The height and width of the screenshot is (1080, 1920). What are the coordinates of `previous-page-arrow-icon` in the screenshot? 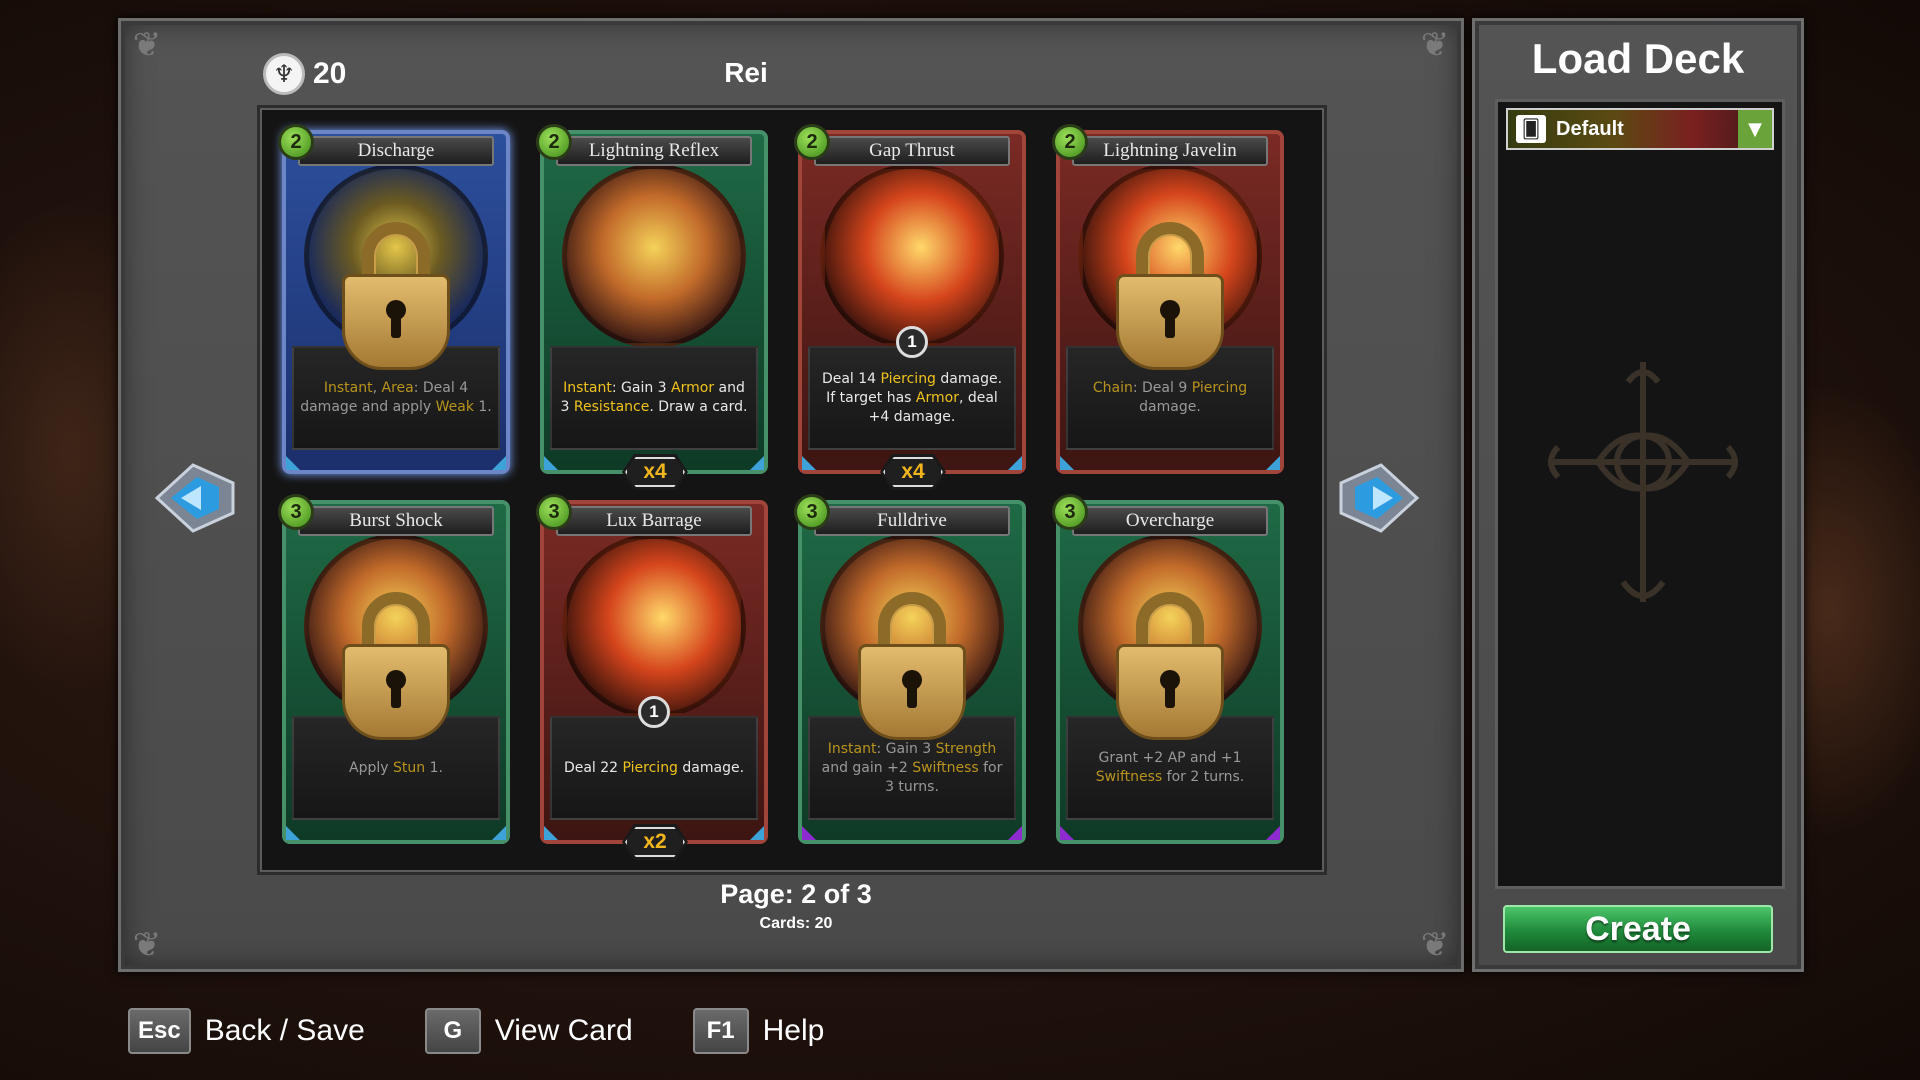 It's located at (194, 498).